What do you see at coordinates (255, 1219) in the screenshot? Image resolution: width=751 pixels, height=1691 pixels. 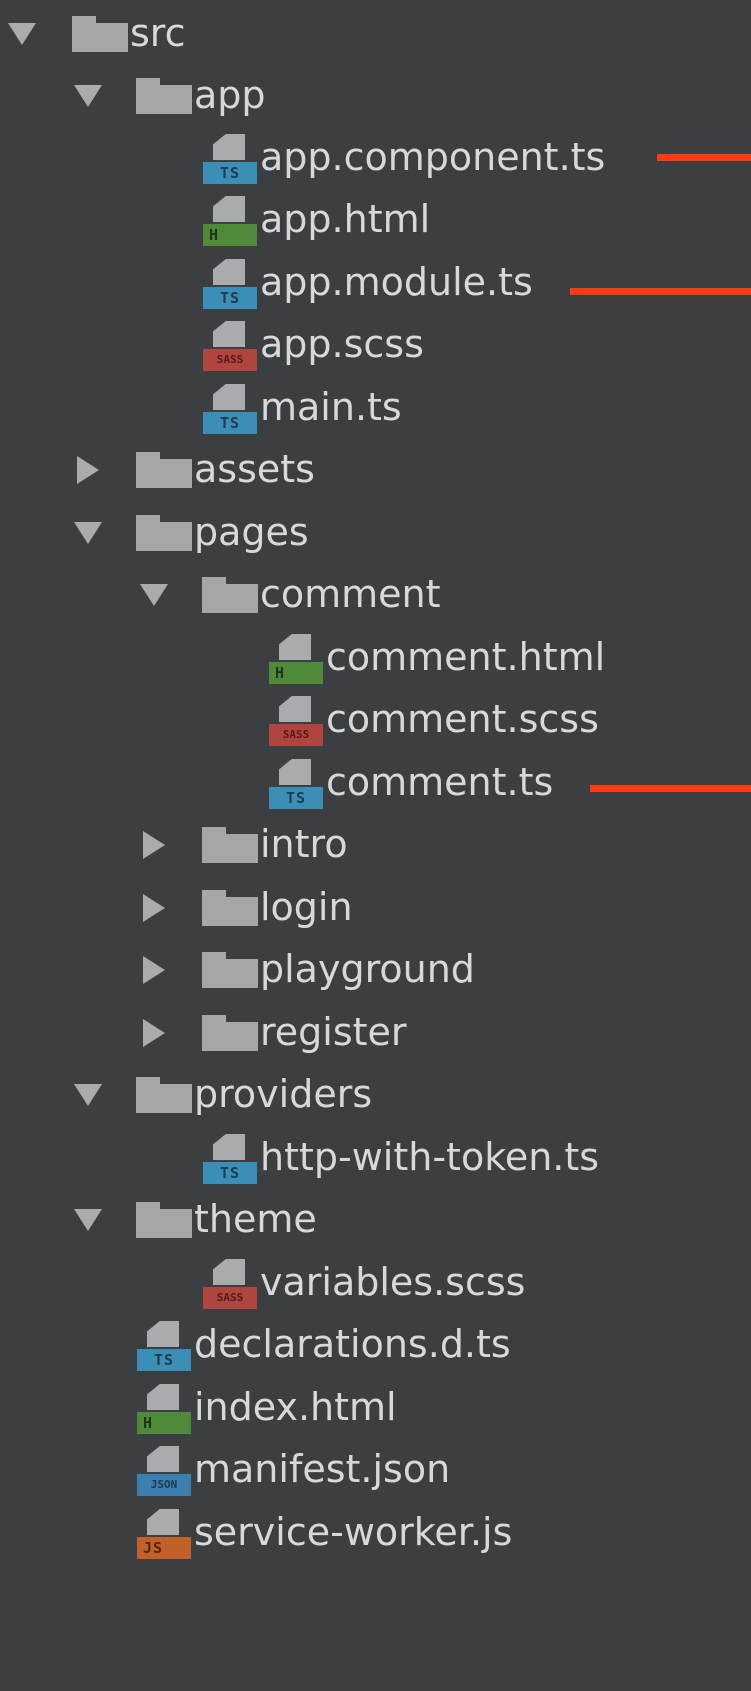 I see `folder-label: theme` at bounding box center [255, 1219].